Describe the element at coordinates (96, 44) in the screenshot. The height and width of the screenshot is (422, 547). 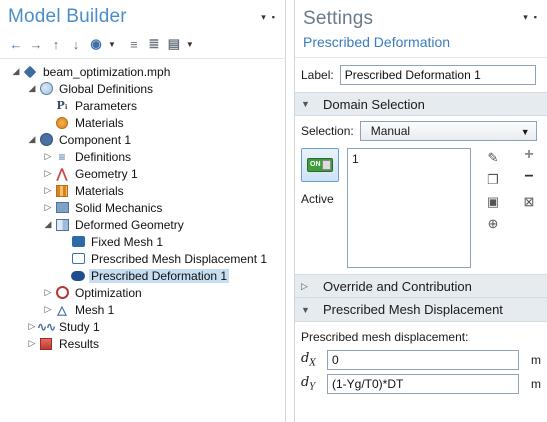
I see `show-icon: ◉` at that location.